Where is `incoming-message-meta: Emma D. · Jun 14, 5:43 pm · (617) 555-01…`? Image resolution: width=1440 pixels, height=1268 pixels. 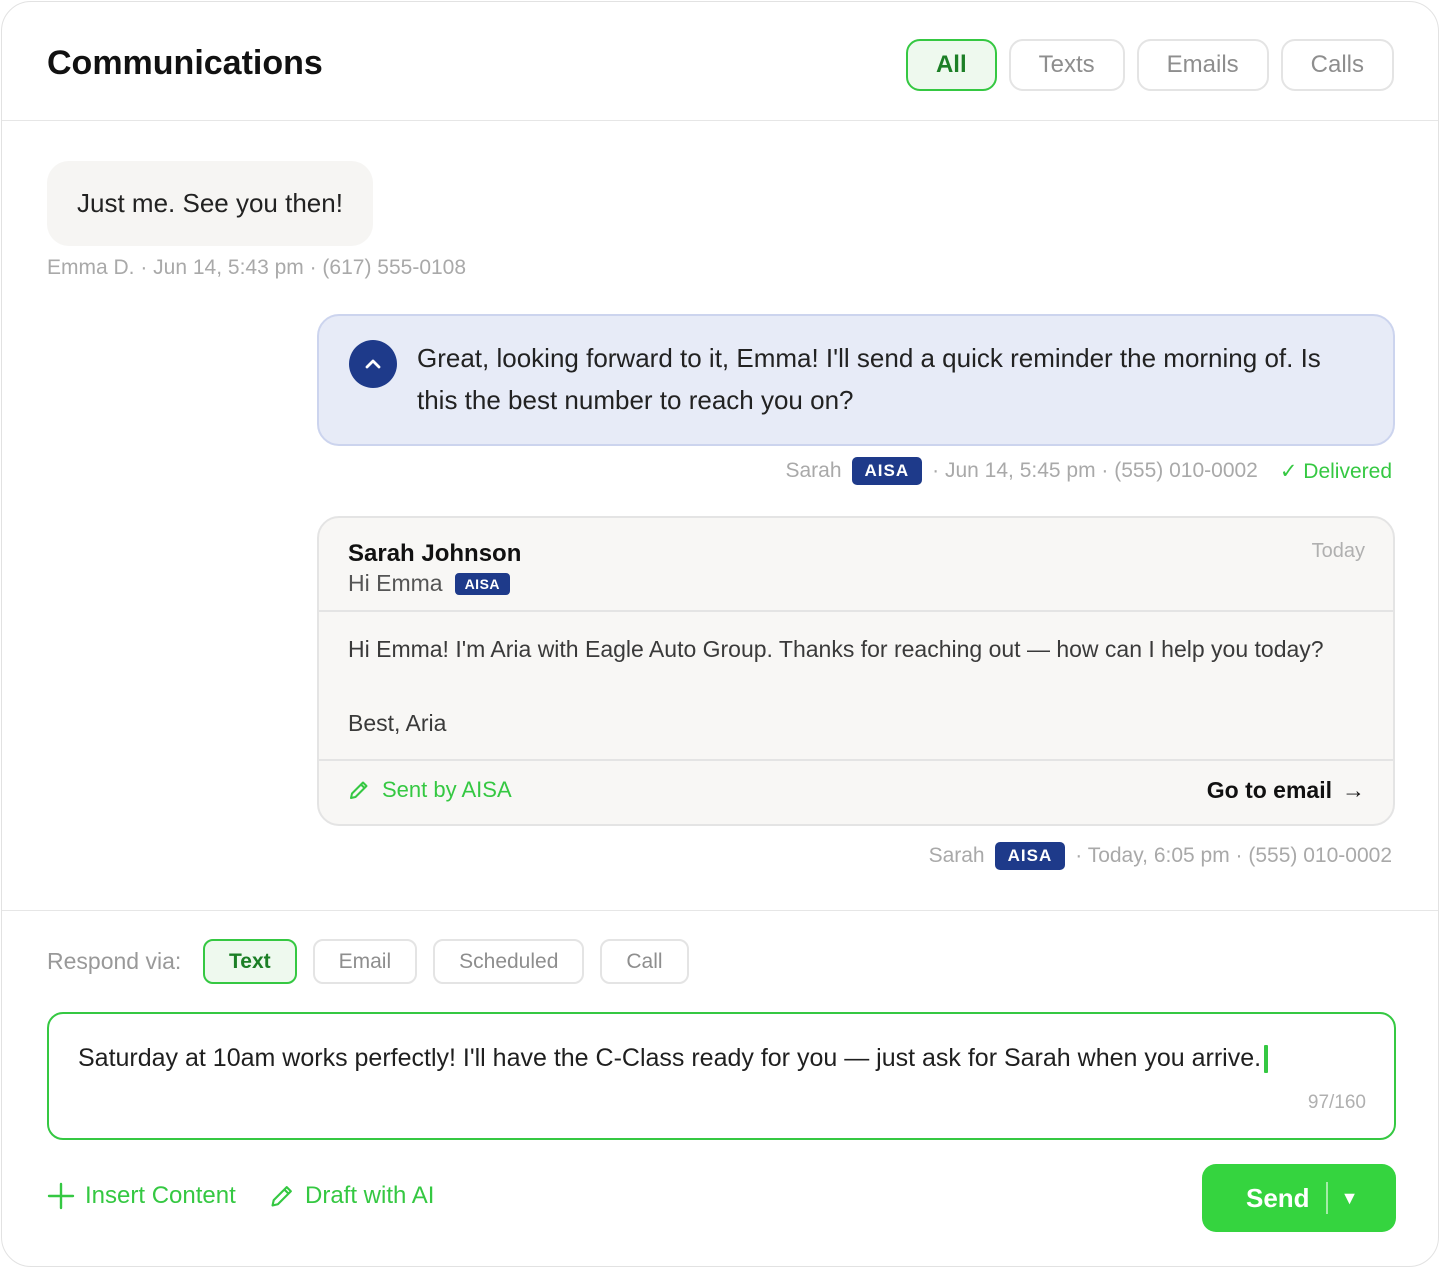
incoming-message-meta: Emma D. · Jun 14, 5:43 pm · (617) 555-01… is located at coordinates (257, 267).